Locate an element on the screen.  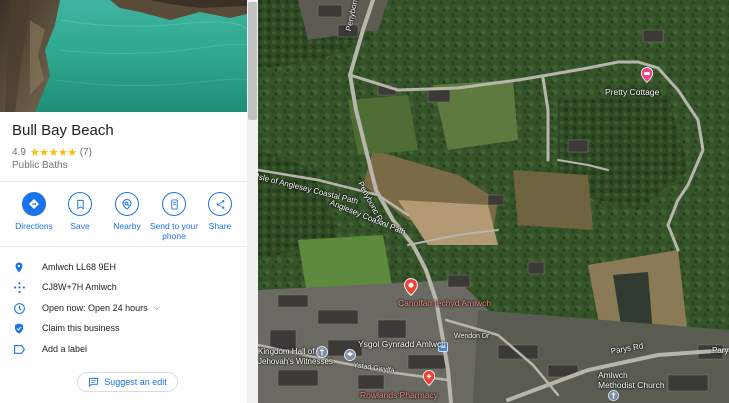
school-pin-icon is located at coordinates (350, 355).